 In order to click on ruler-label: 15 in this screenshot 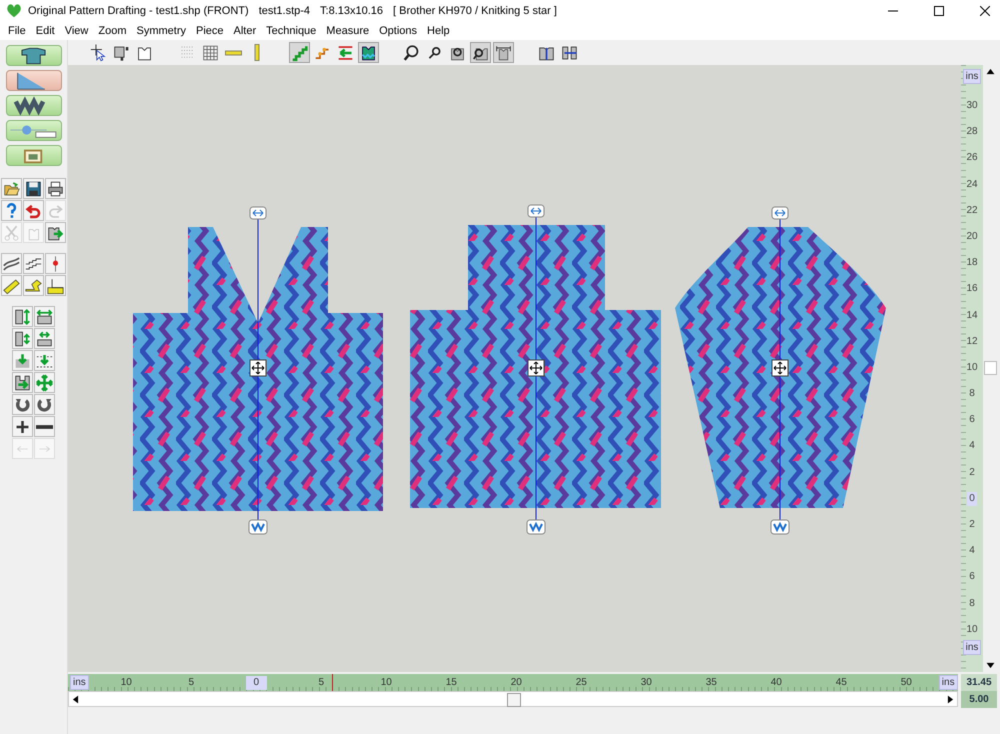, I will do `click(451, 683)`.